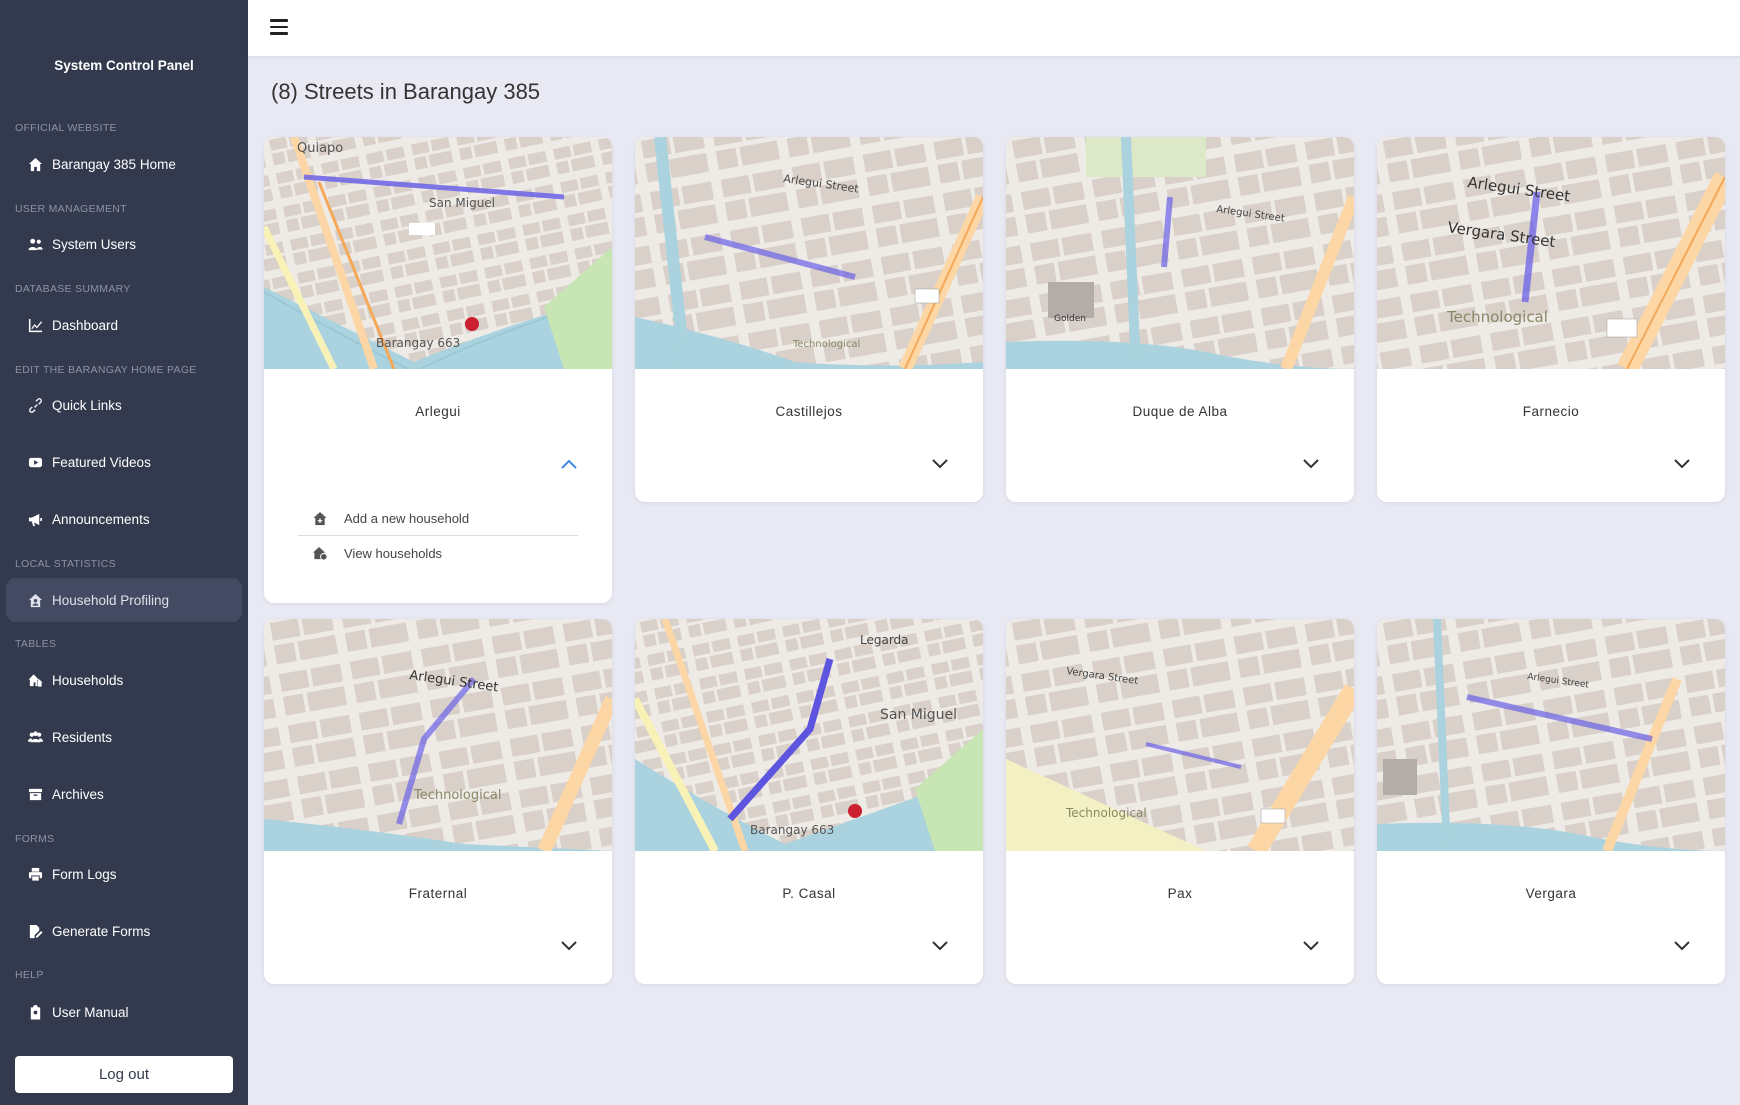 This screenshot has width=1740, height=1105. What do you see at coordinates (87, 405) in the screenshot?
I see `nav-label: Quick Links` at bounding box center [87, 405].